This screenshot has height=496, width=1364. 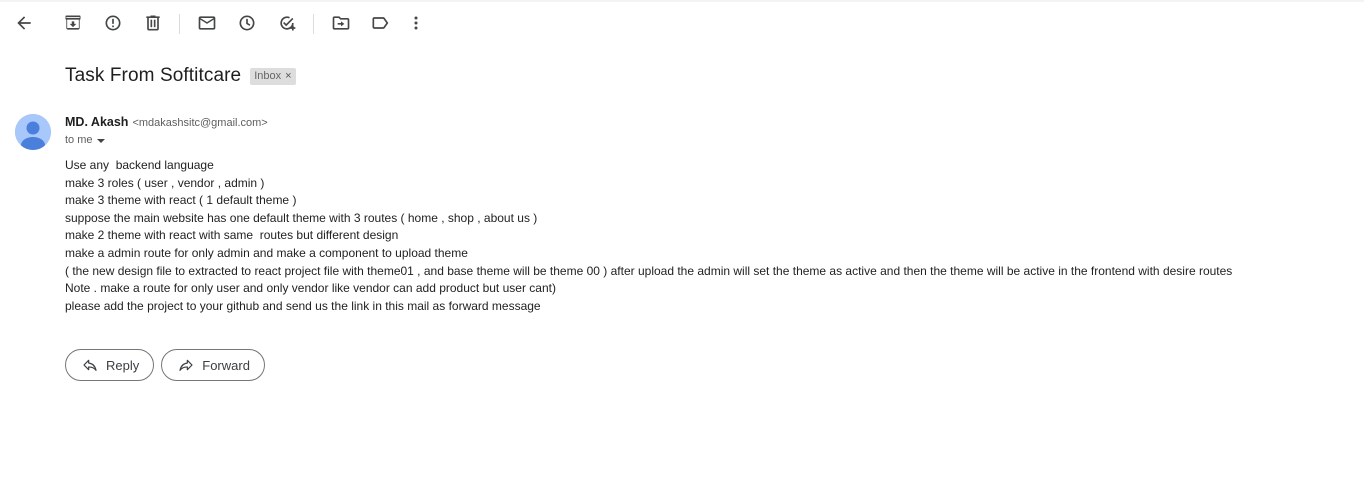 I want to click on more-vert-icon, so click(x=416, y=23).